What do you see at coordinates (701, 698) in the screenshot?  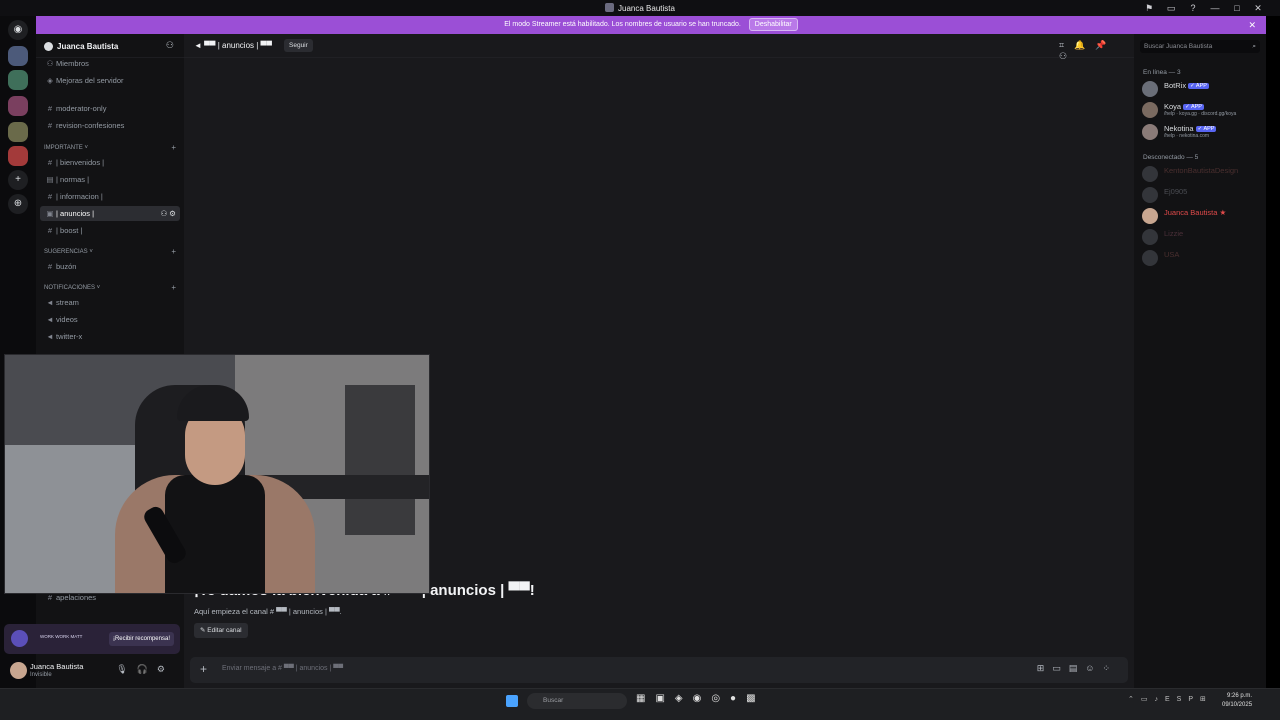 I see `taskbar-apps: ▦▣◈◉◎●▩` at bounding box center [701, 698].